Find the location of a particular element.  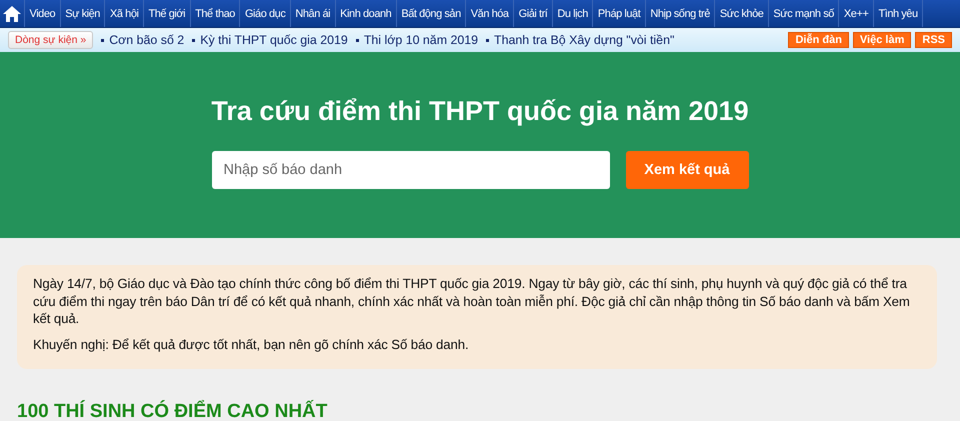

home-icon is located at coordinates (12, 13).